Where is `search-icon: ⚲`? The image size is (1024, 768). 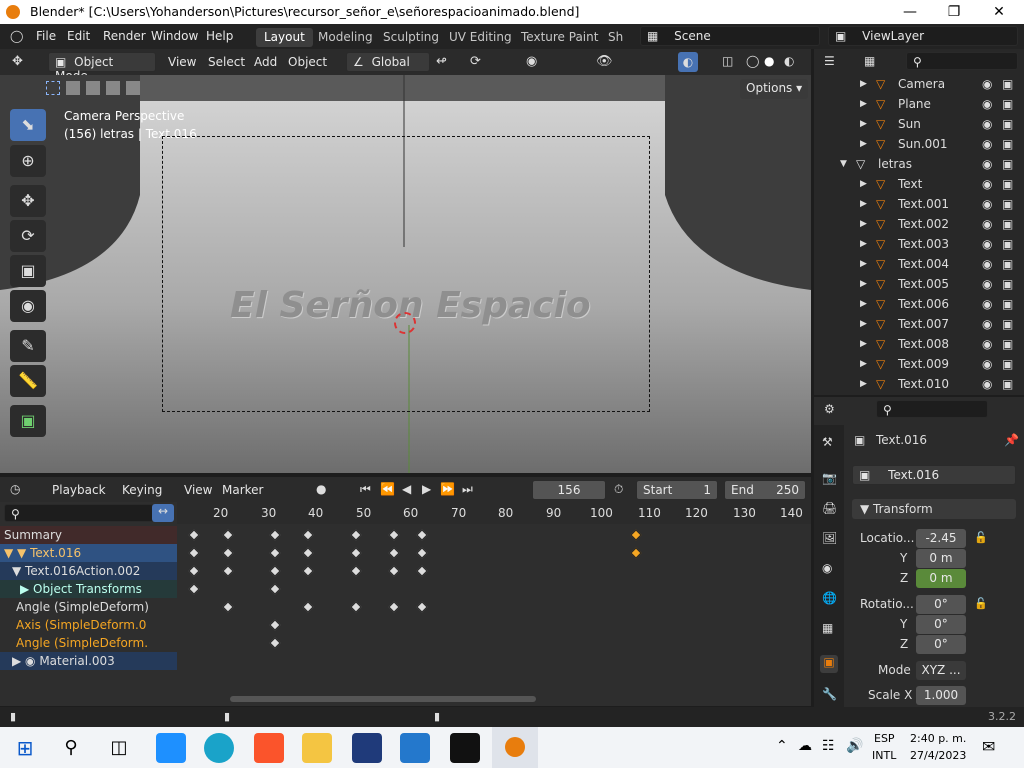 search-icon: ⚲ is located at coordinates (71, 748).